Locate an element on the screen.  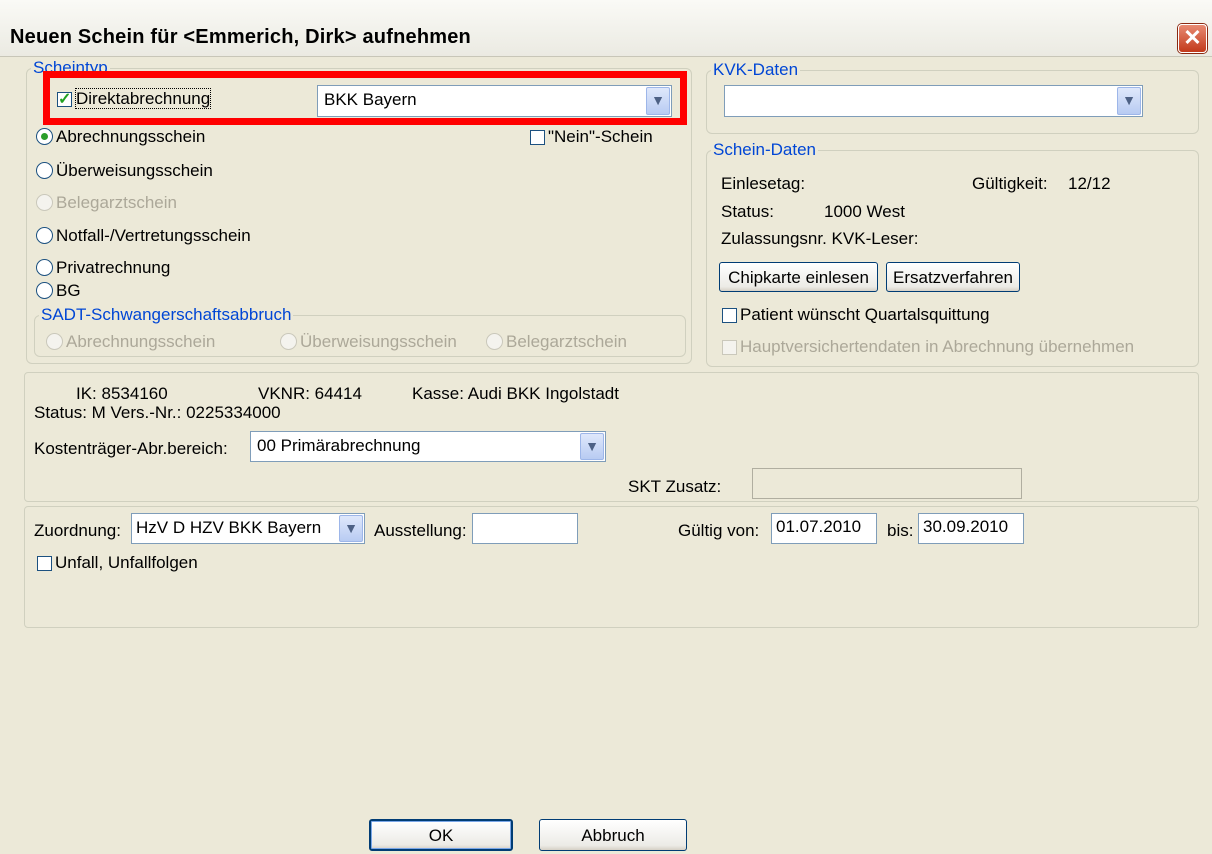
status-value: 1000 West is located at coordinates (864, 211).